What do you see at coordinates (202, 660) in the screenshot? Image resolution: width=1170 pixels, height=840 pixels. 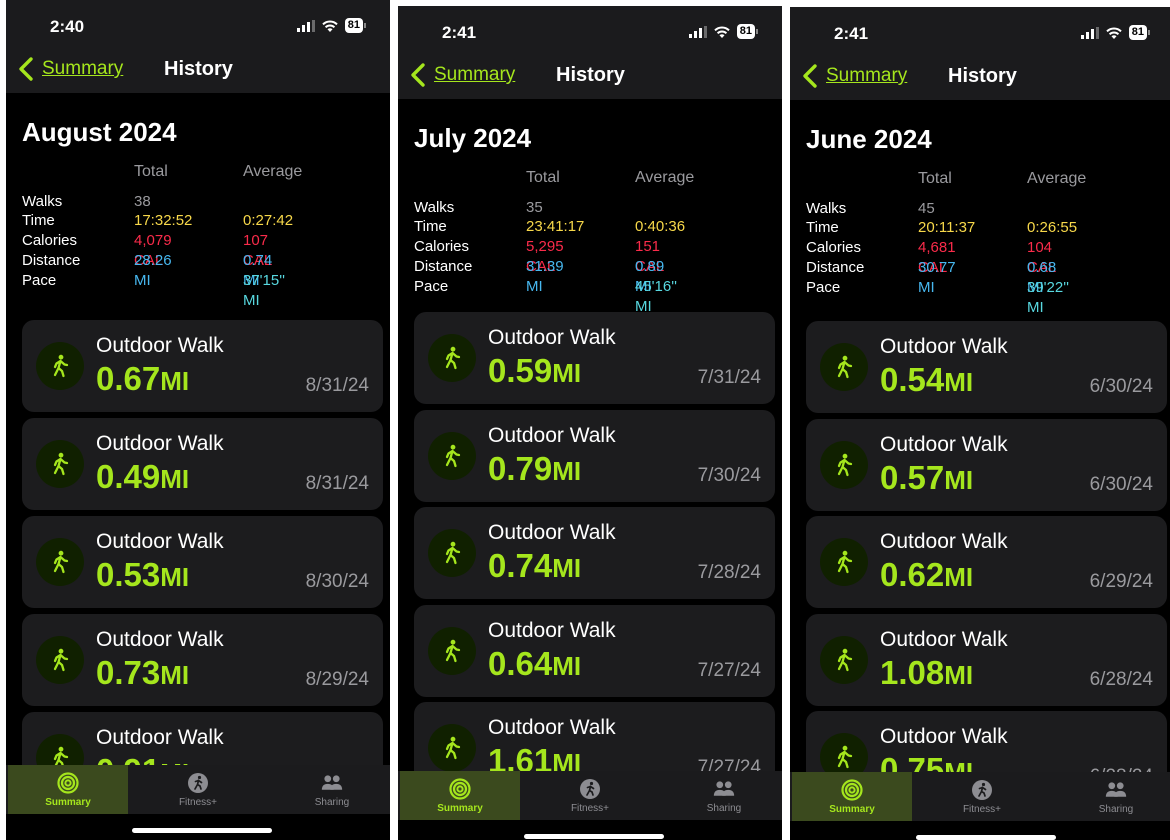 I see `workout-card: Outdoor Walk 0.73MI 8/29/24` at bounding box center [202, 660].